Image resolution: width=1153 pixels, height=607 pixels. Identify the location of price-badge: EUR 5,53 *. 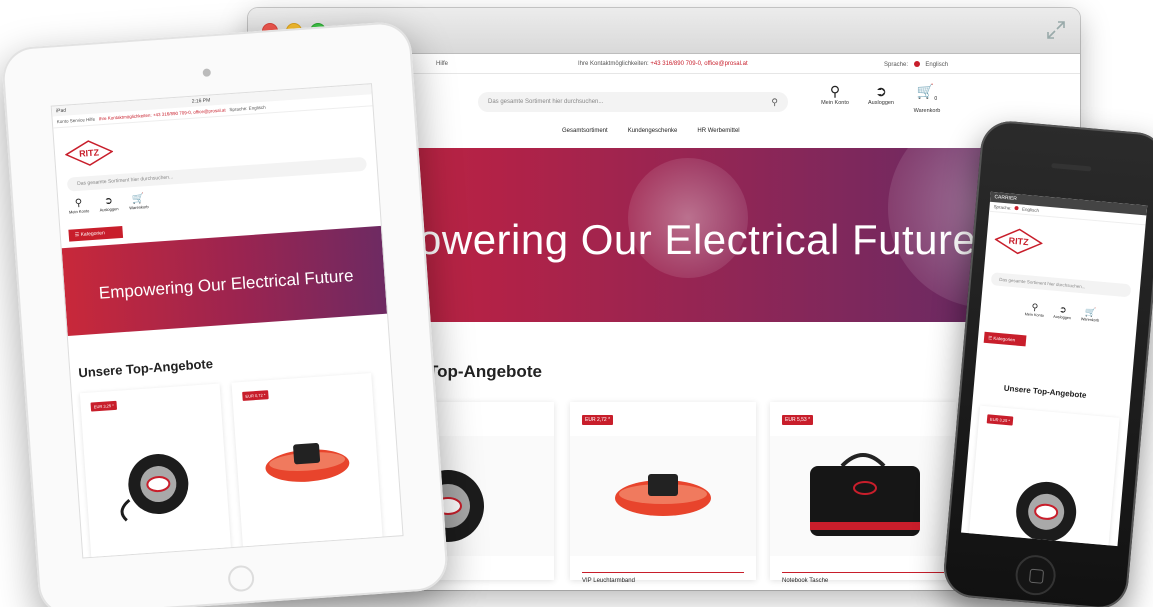
(798, 420).